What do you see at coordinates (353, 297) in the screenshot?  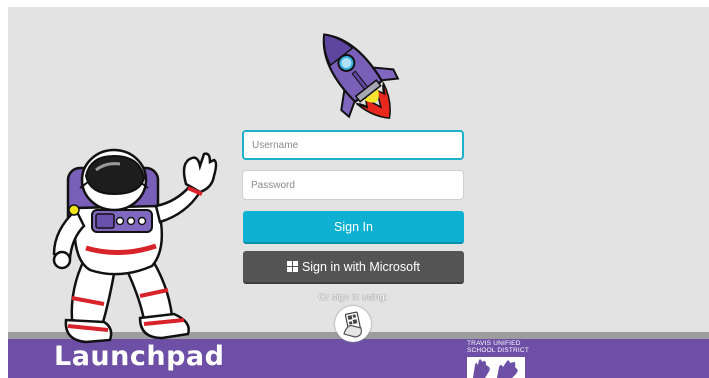 I see `alt-sign-in-text: Or sign in using:` at bounding box center [353, 297].